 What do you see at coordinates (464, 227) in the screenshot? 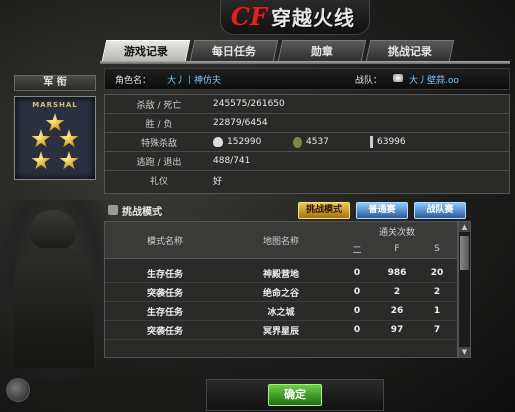
I see `scroll-up-arrow-icon: ▲` at bounding box center [464, 227].